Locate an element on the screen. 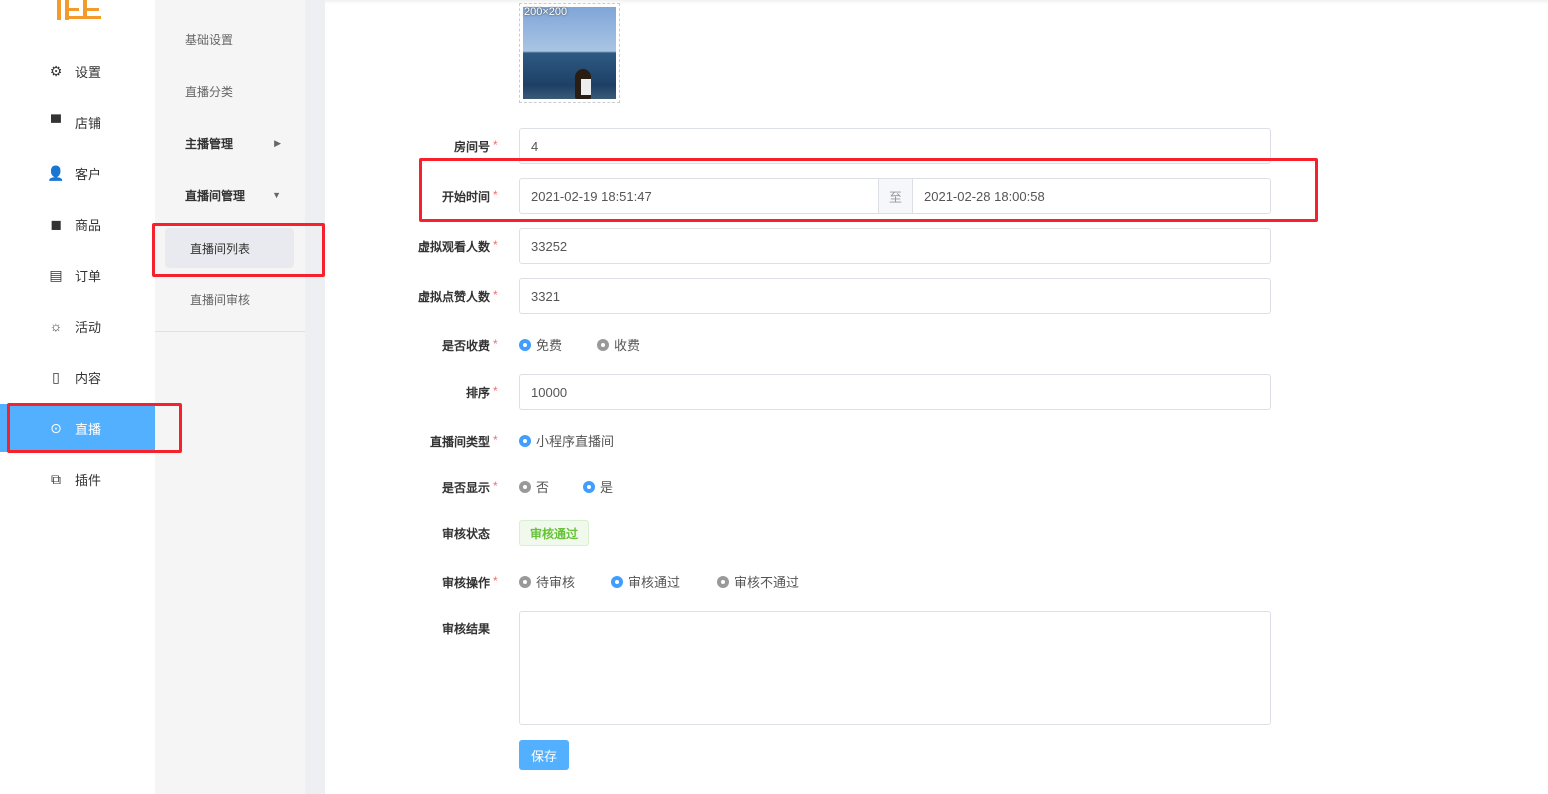  submenu-label: 直播间列表 is located at coordinates (220, 248).